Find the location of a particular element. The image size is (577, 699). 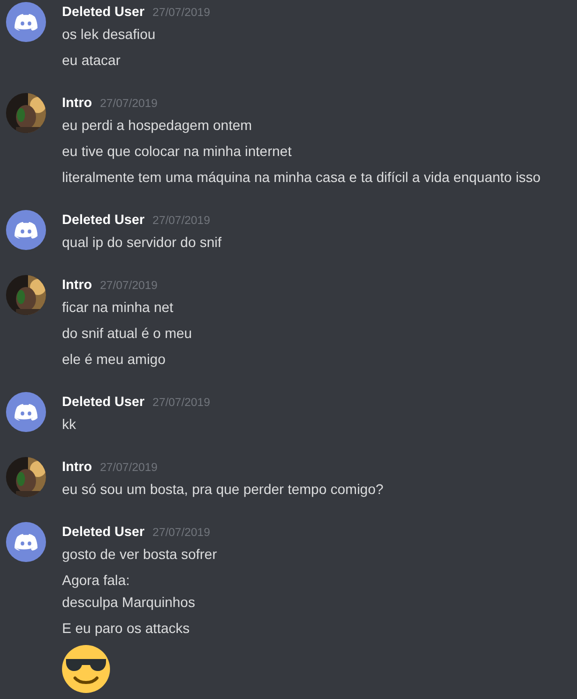

message-text: qual ip do servidor do snif is located at coordinates (142, 242).